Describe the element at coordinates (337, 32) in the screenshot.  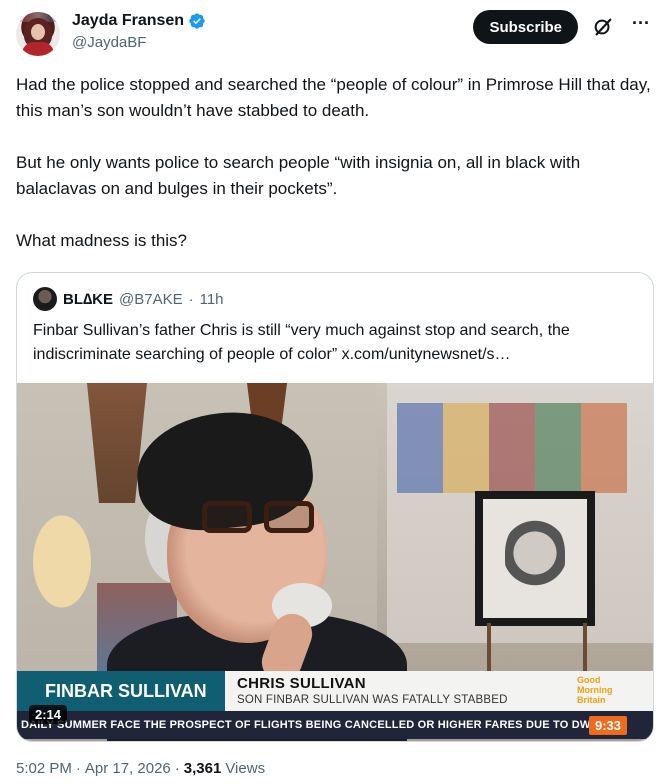
I see `tweet-header: Jayda Fransen @JaydaBF Subscribe ···` at that location.